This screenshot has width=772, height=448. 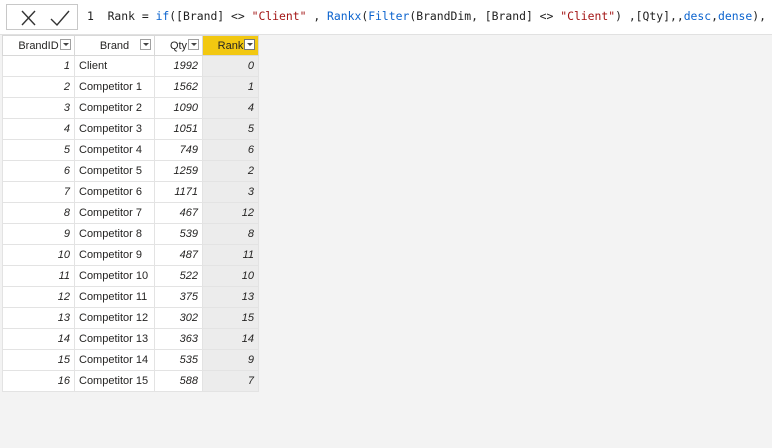 I want to click on cell-brand: Client, so click(x=114, y=66).